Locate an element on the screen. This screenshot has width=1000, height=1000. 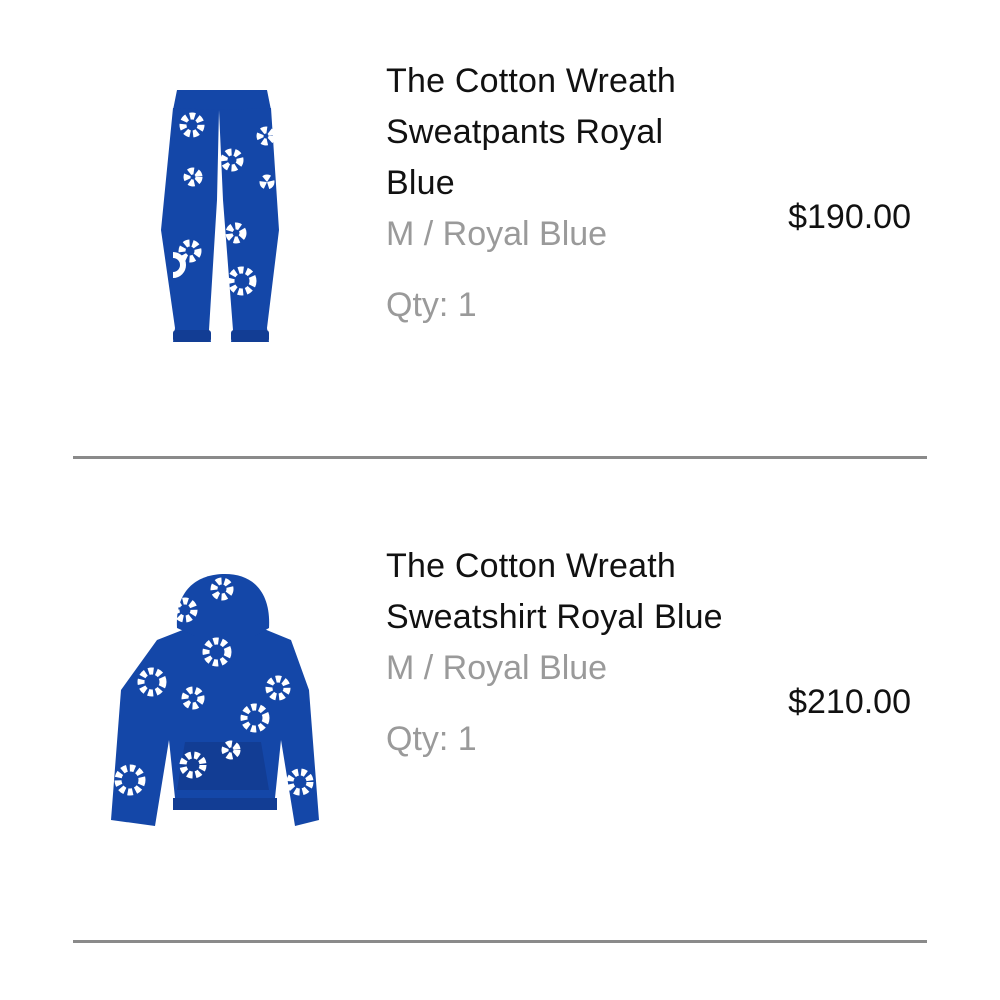
sweatpants-icon is located at coordinates (220, 216).